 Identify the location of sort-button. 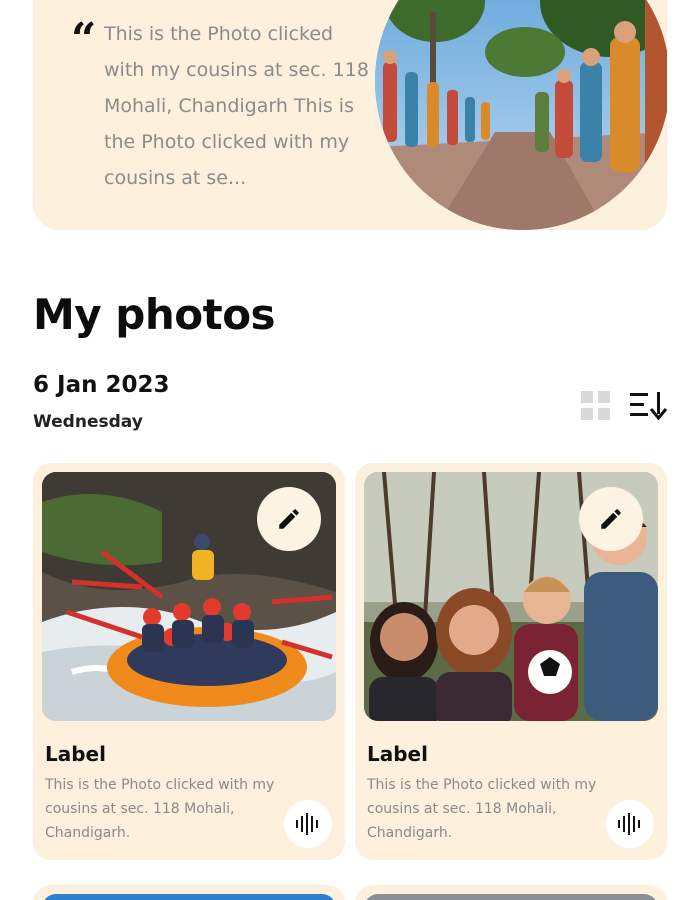
(648, 405).